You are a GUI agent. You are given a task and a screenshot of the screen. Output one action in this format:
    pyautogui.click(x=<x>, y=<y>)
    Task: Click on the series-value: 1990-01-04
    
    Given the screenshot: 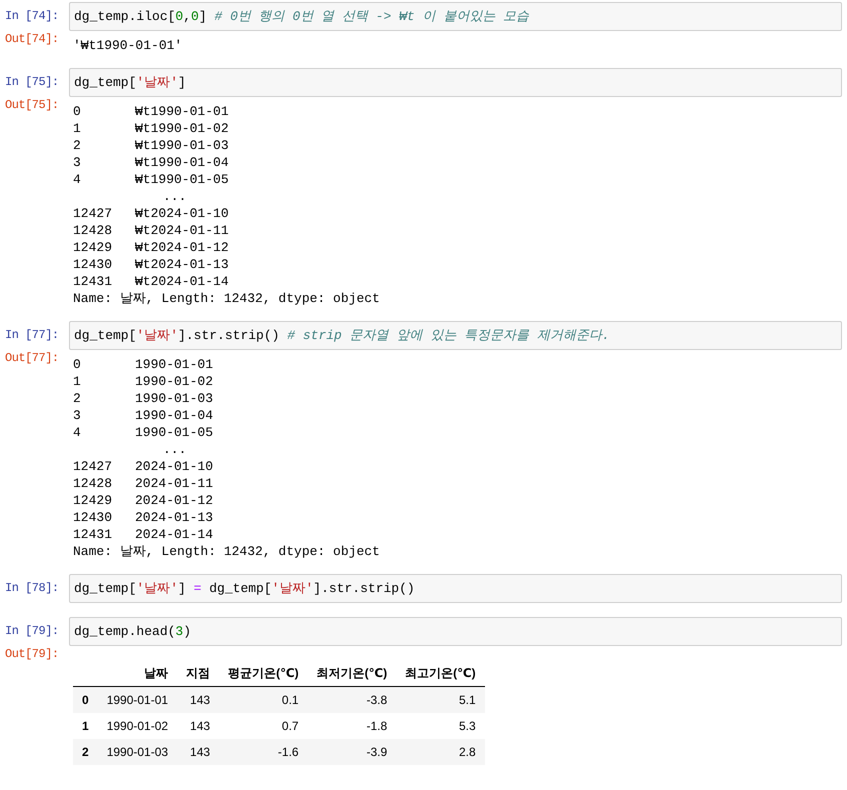 What is the action you would take?
    pyautogui.click(x=174, y=415)
    